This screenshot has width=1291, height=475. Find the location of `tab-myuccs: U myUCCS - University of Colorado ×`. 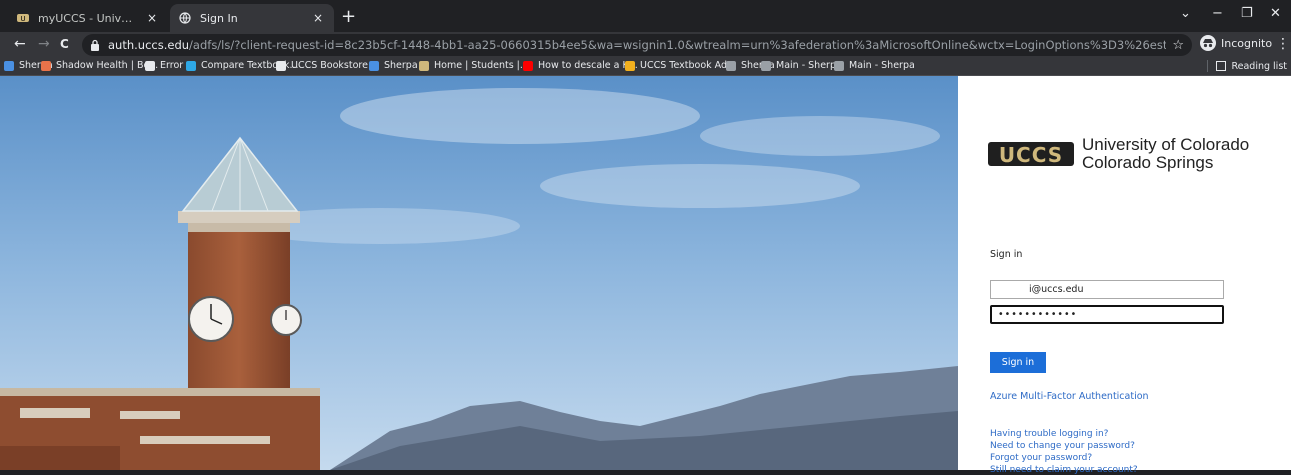

tab-myuccs: U myUCCS - University of Colorado × is located at coordinates (88, 18).